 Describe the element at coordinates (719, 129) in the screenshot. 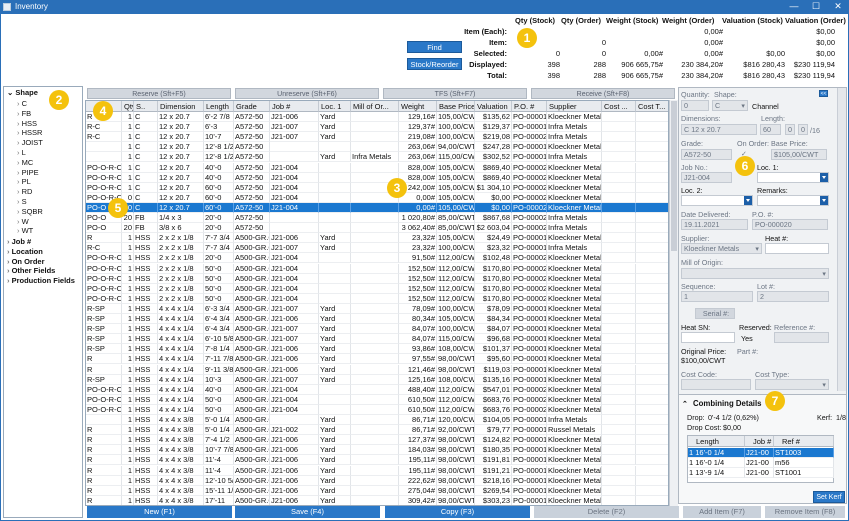

I see `dimensions-field: C 12 x 20.7` at that location.